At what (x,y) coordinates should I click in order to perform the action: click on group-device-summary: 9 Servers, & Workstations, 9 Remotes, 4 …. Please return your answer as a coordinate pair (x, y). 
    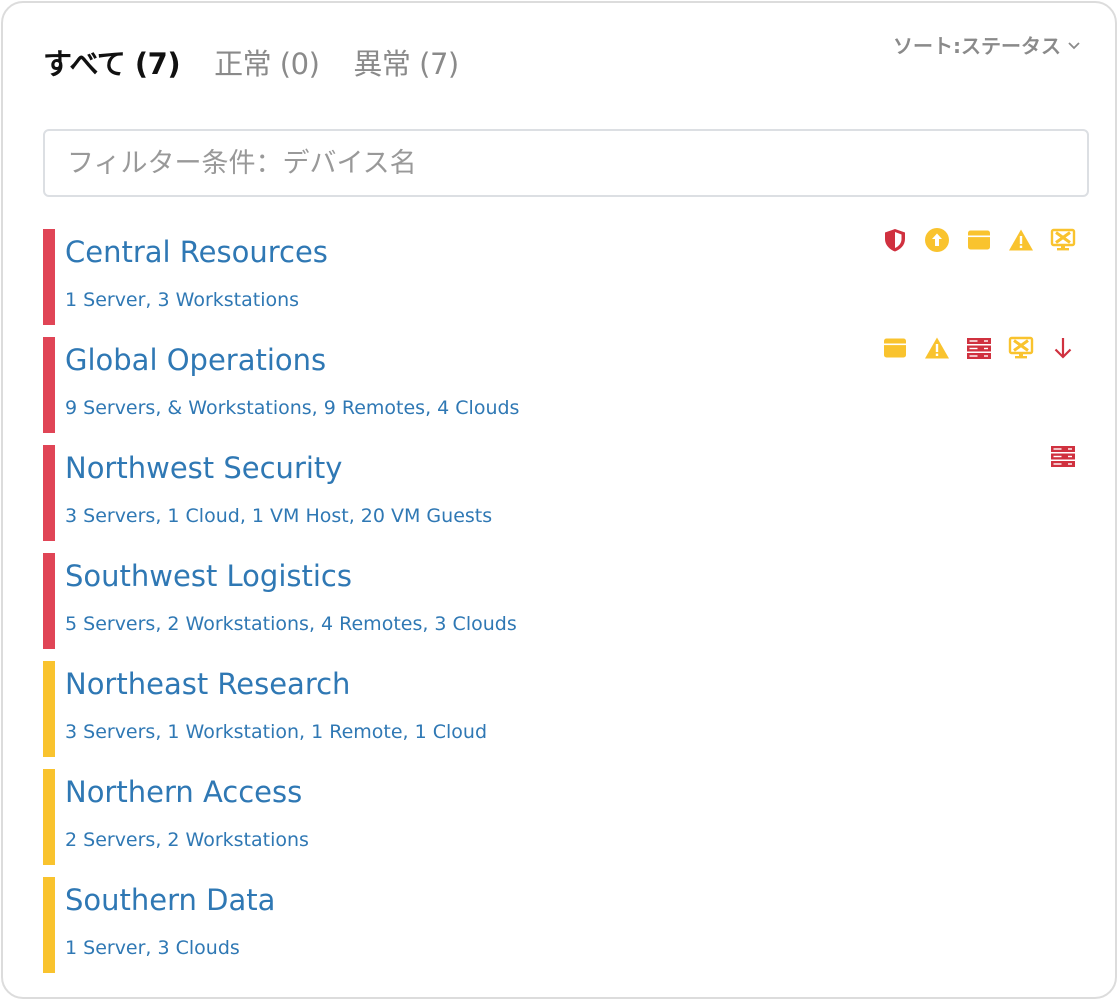
    Looking at the image, I should click on (292, 408).